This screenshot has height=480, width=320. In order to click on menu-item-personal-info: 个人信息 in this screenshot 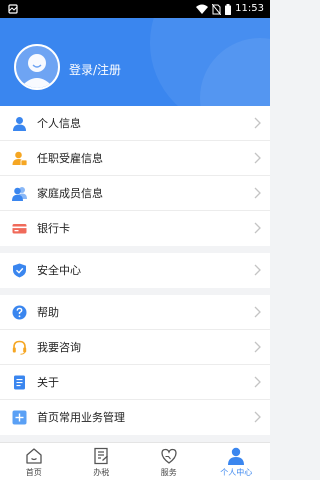, I will do `click(135, 123)`.